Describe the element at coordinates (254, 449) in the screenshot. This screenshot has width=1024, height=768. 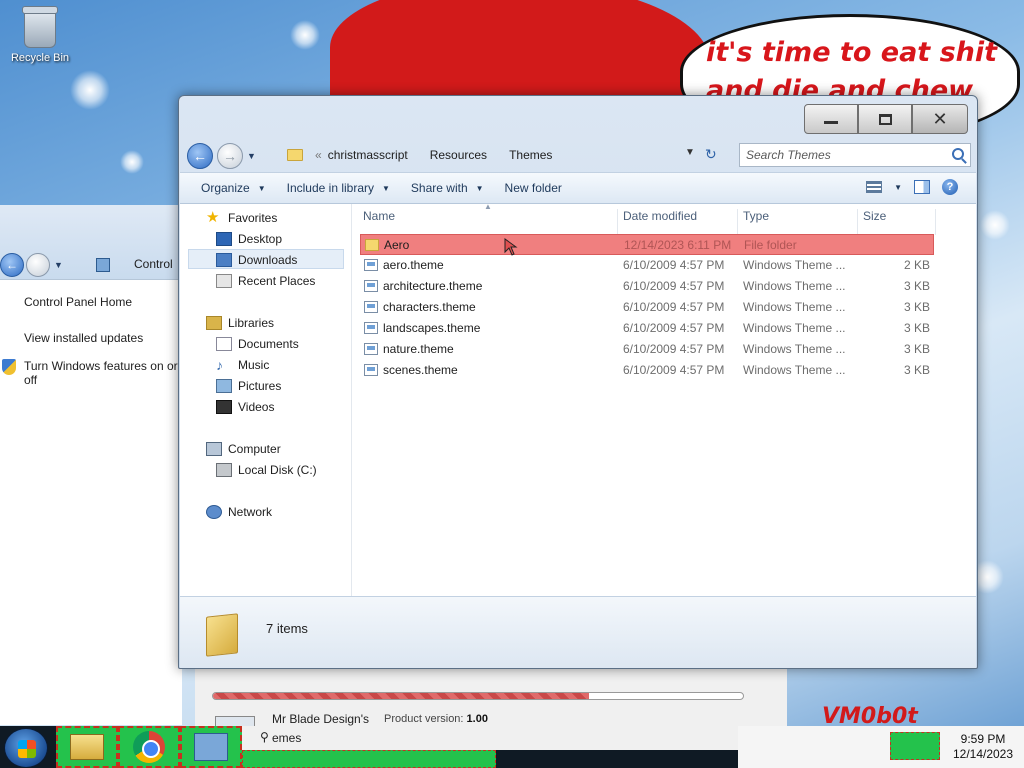
I see `nav-computer-label: Computer` at that location.